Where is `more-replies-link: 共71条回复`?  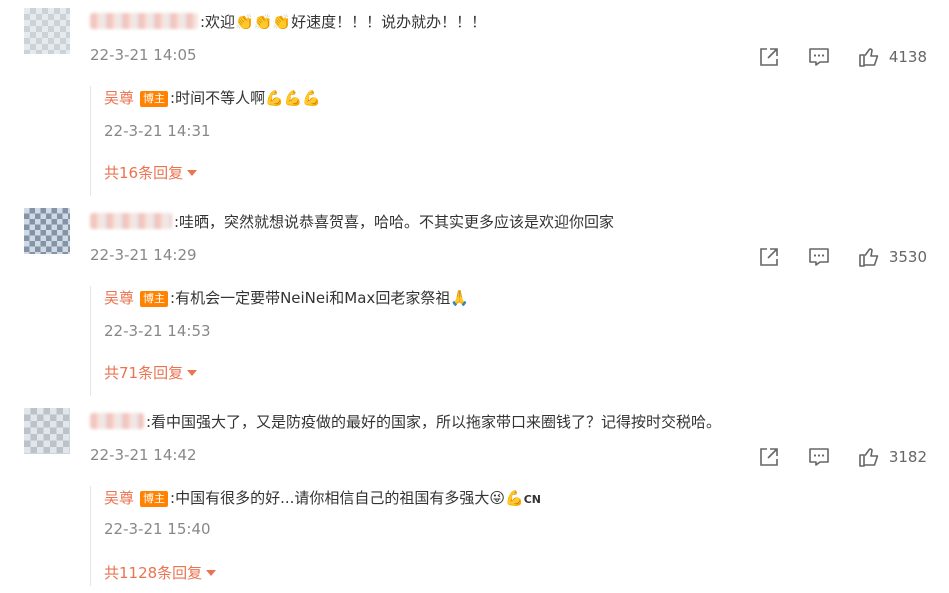
more-replies-link: 共71条回复 is located at coordinates (151, 372).